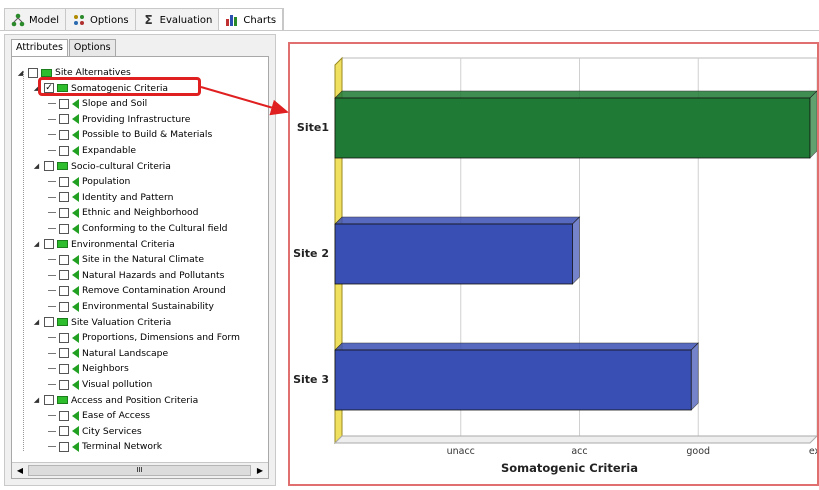  I want to click on subtab-options: Options, so click(92, 47).